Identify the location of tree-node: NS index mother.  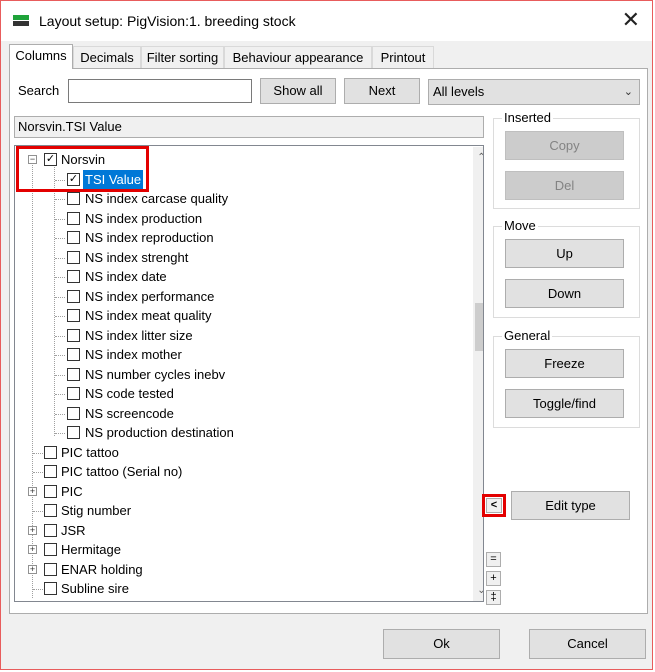
(235, 354).